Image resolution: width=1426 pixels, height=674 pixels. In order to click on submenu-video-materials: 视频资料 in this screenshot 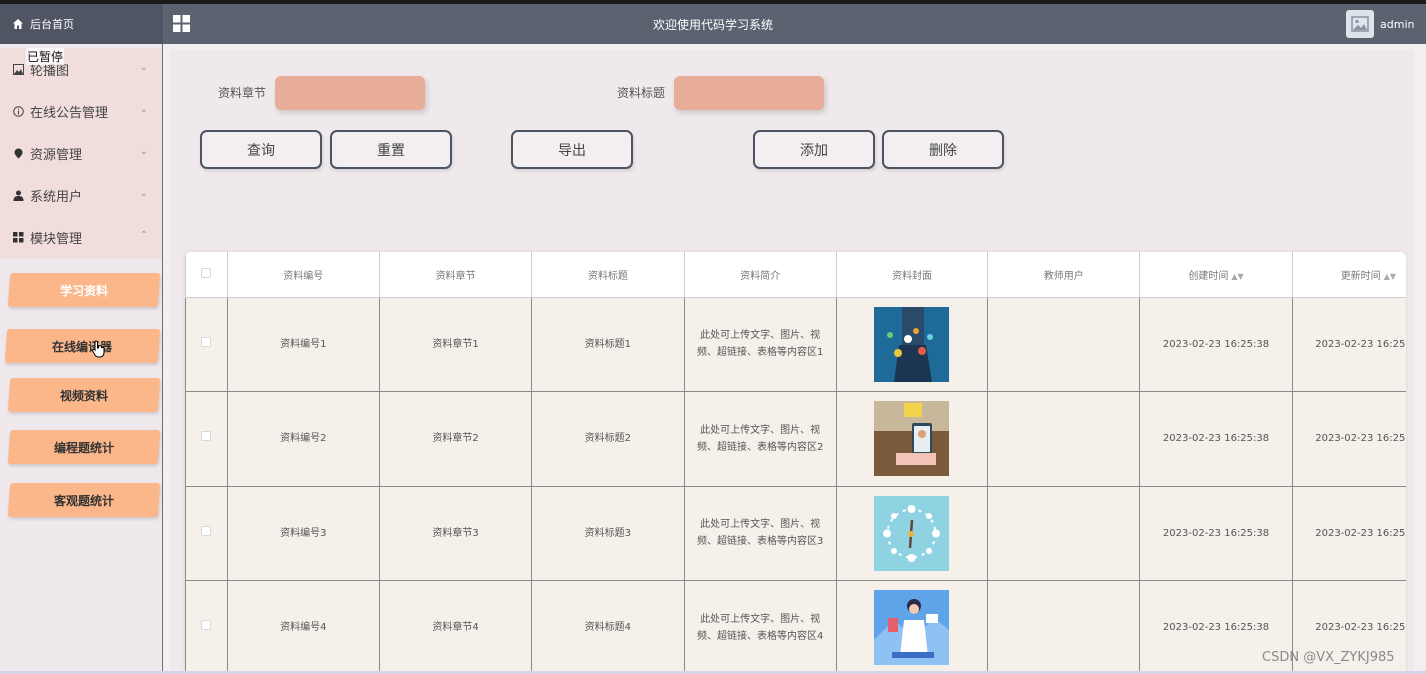, I will do `click(84, 395)`.